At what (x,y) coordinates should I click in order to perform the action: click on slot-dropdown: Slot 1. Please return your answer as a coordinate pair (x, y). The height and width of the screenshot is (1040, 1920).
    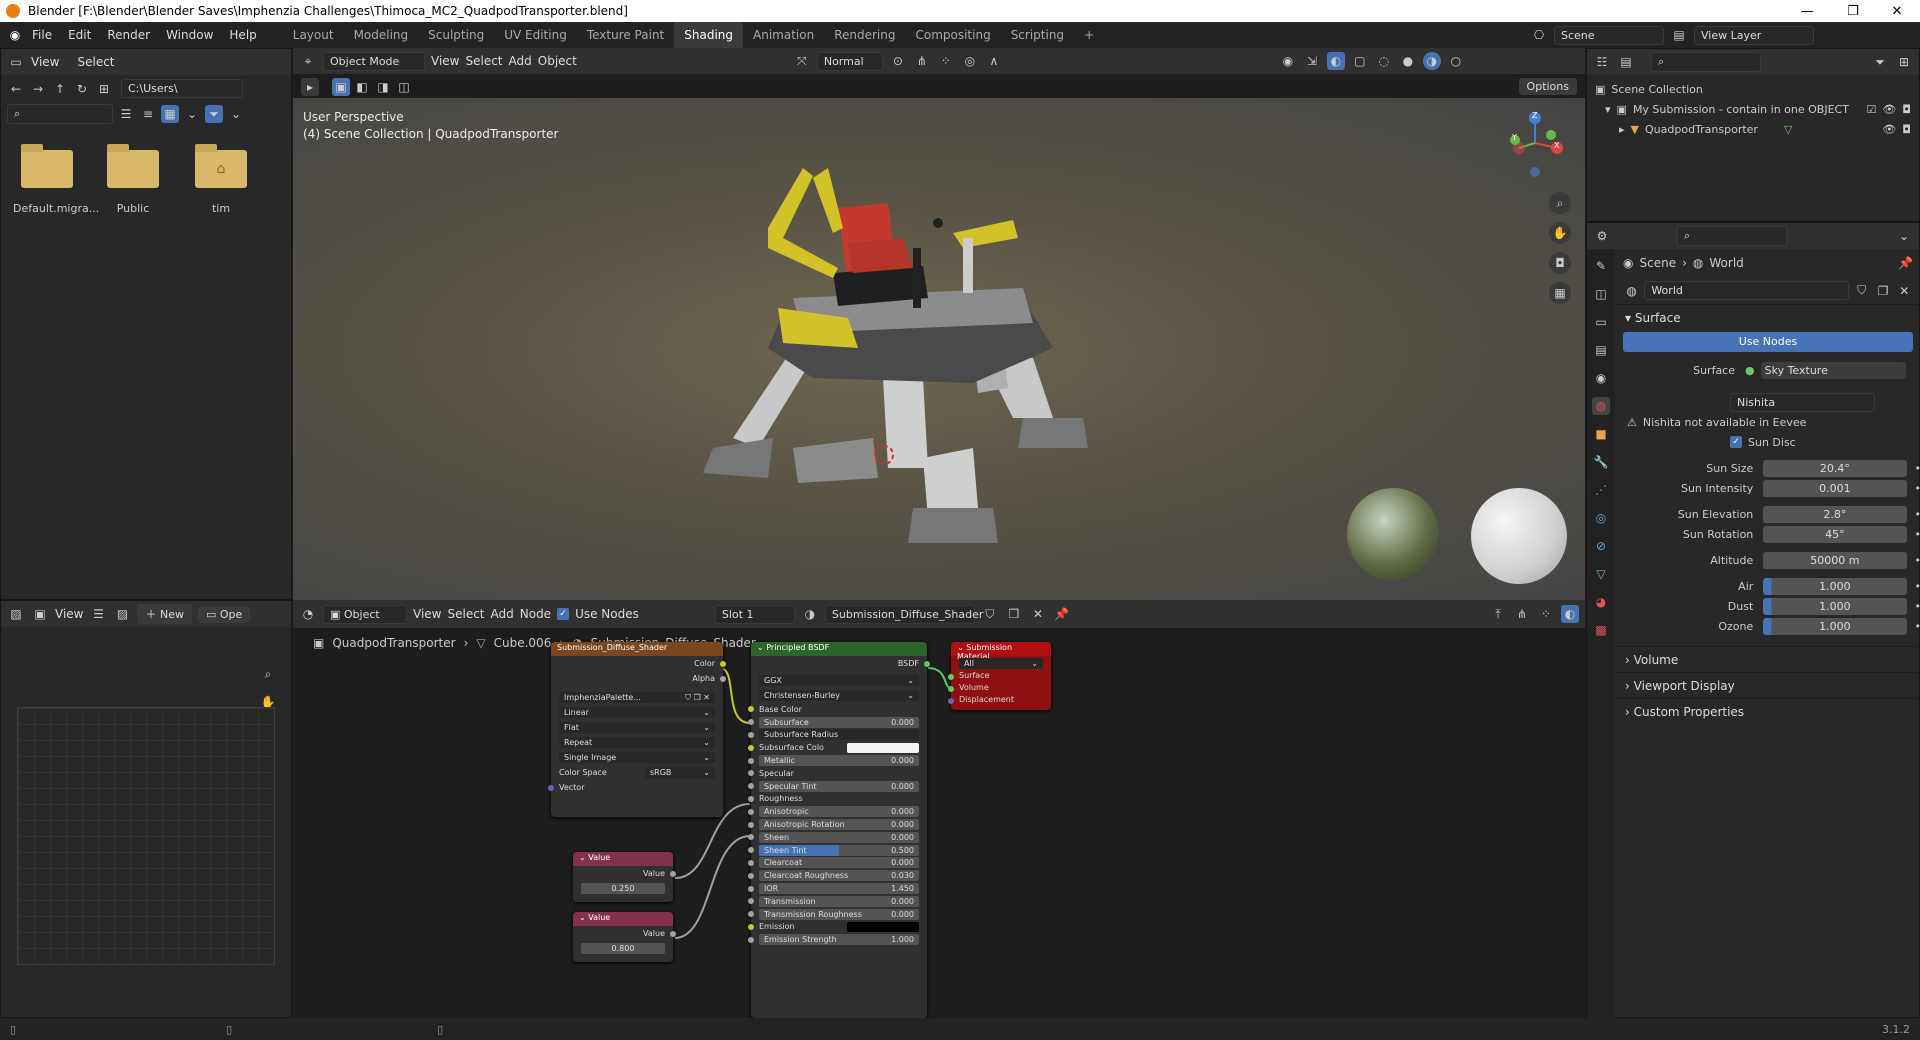
    Looking at the image, I should click on (754, 614).